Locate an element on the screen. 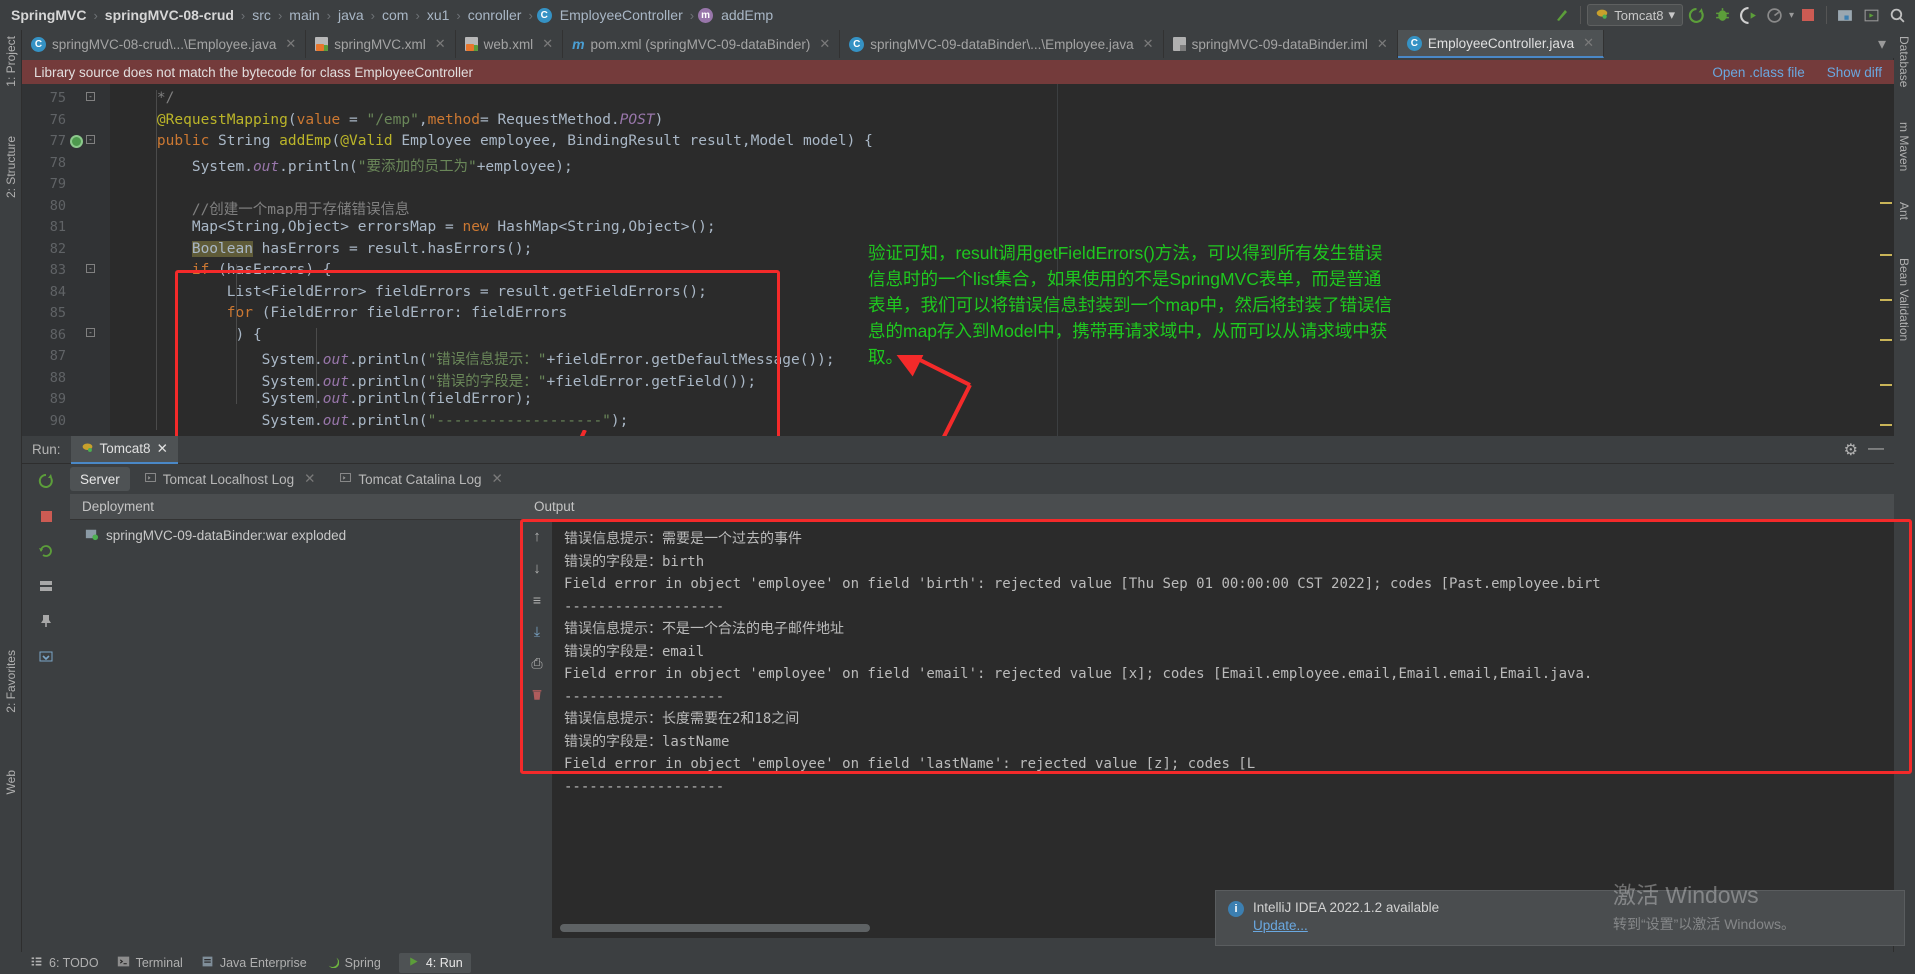  debug-button is located at coordinates (1723, 15).